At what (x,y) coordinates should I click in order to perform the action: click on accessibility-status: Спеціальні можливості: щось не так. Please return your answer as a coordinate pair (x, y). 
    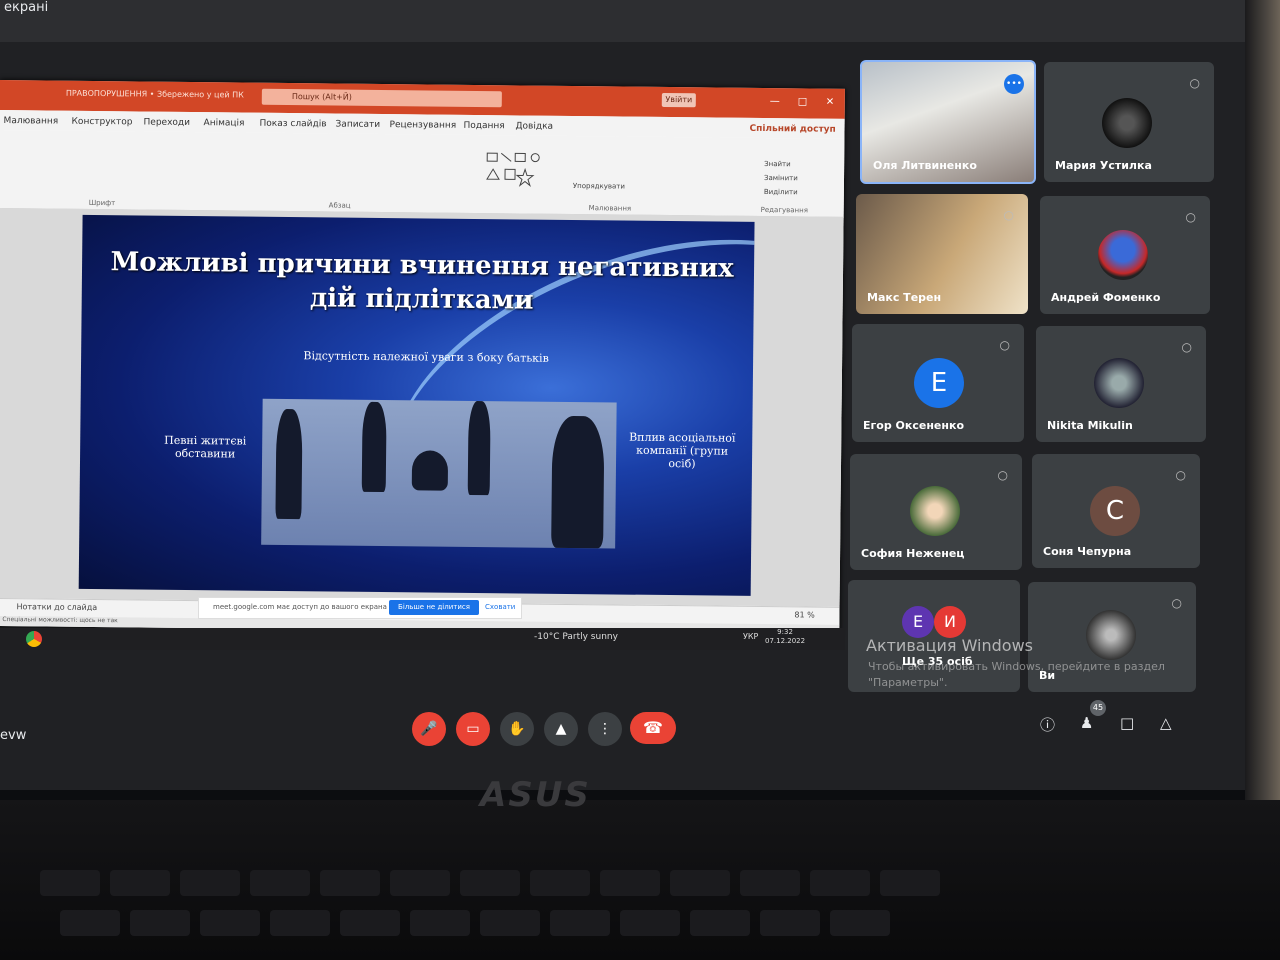
    Looking at the image, I should click on (59, 620).